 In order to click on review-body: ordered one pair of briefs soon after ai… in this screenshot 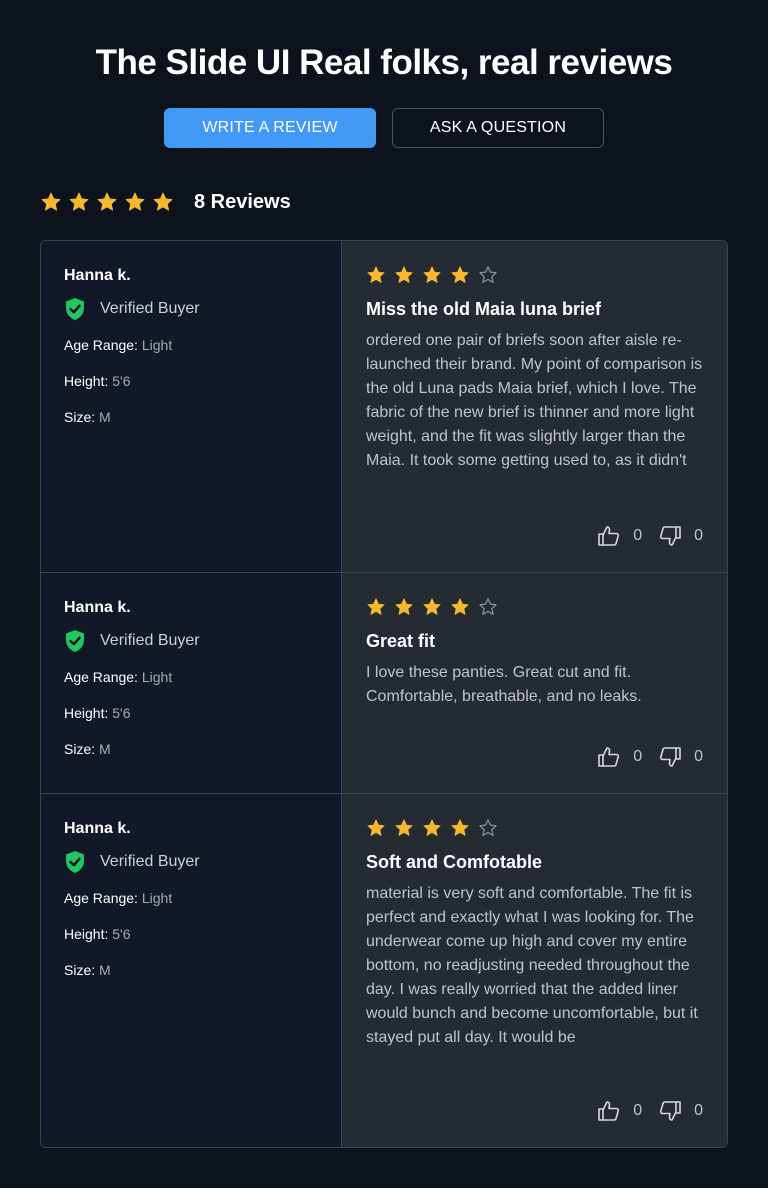, I will do `click(534, 400)`.